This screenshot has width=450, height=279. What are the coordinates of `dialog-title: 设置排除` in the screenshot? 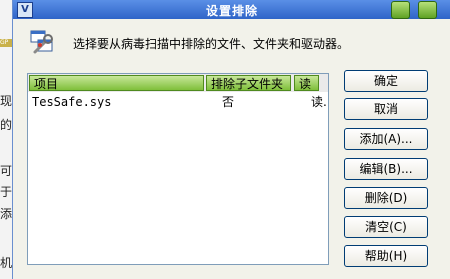 It's located at (231, 11).